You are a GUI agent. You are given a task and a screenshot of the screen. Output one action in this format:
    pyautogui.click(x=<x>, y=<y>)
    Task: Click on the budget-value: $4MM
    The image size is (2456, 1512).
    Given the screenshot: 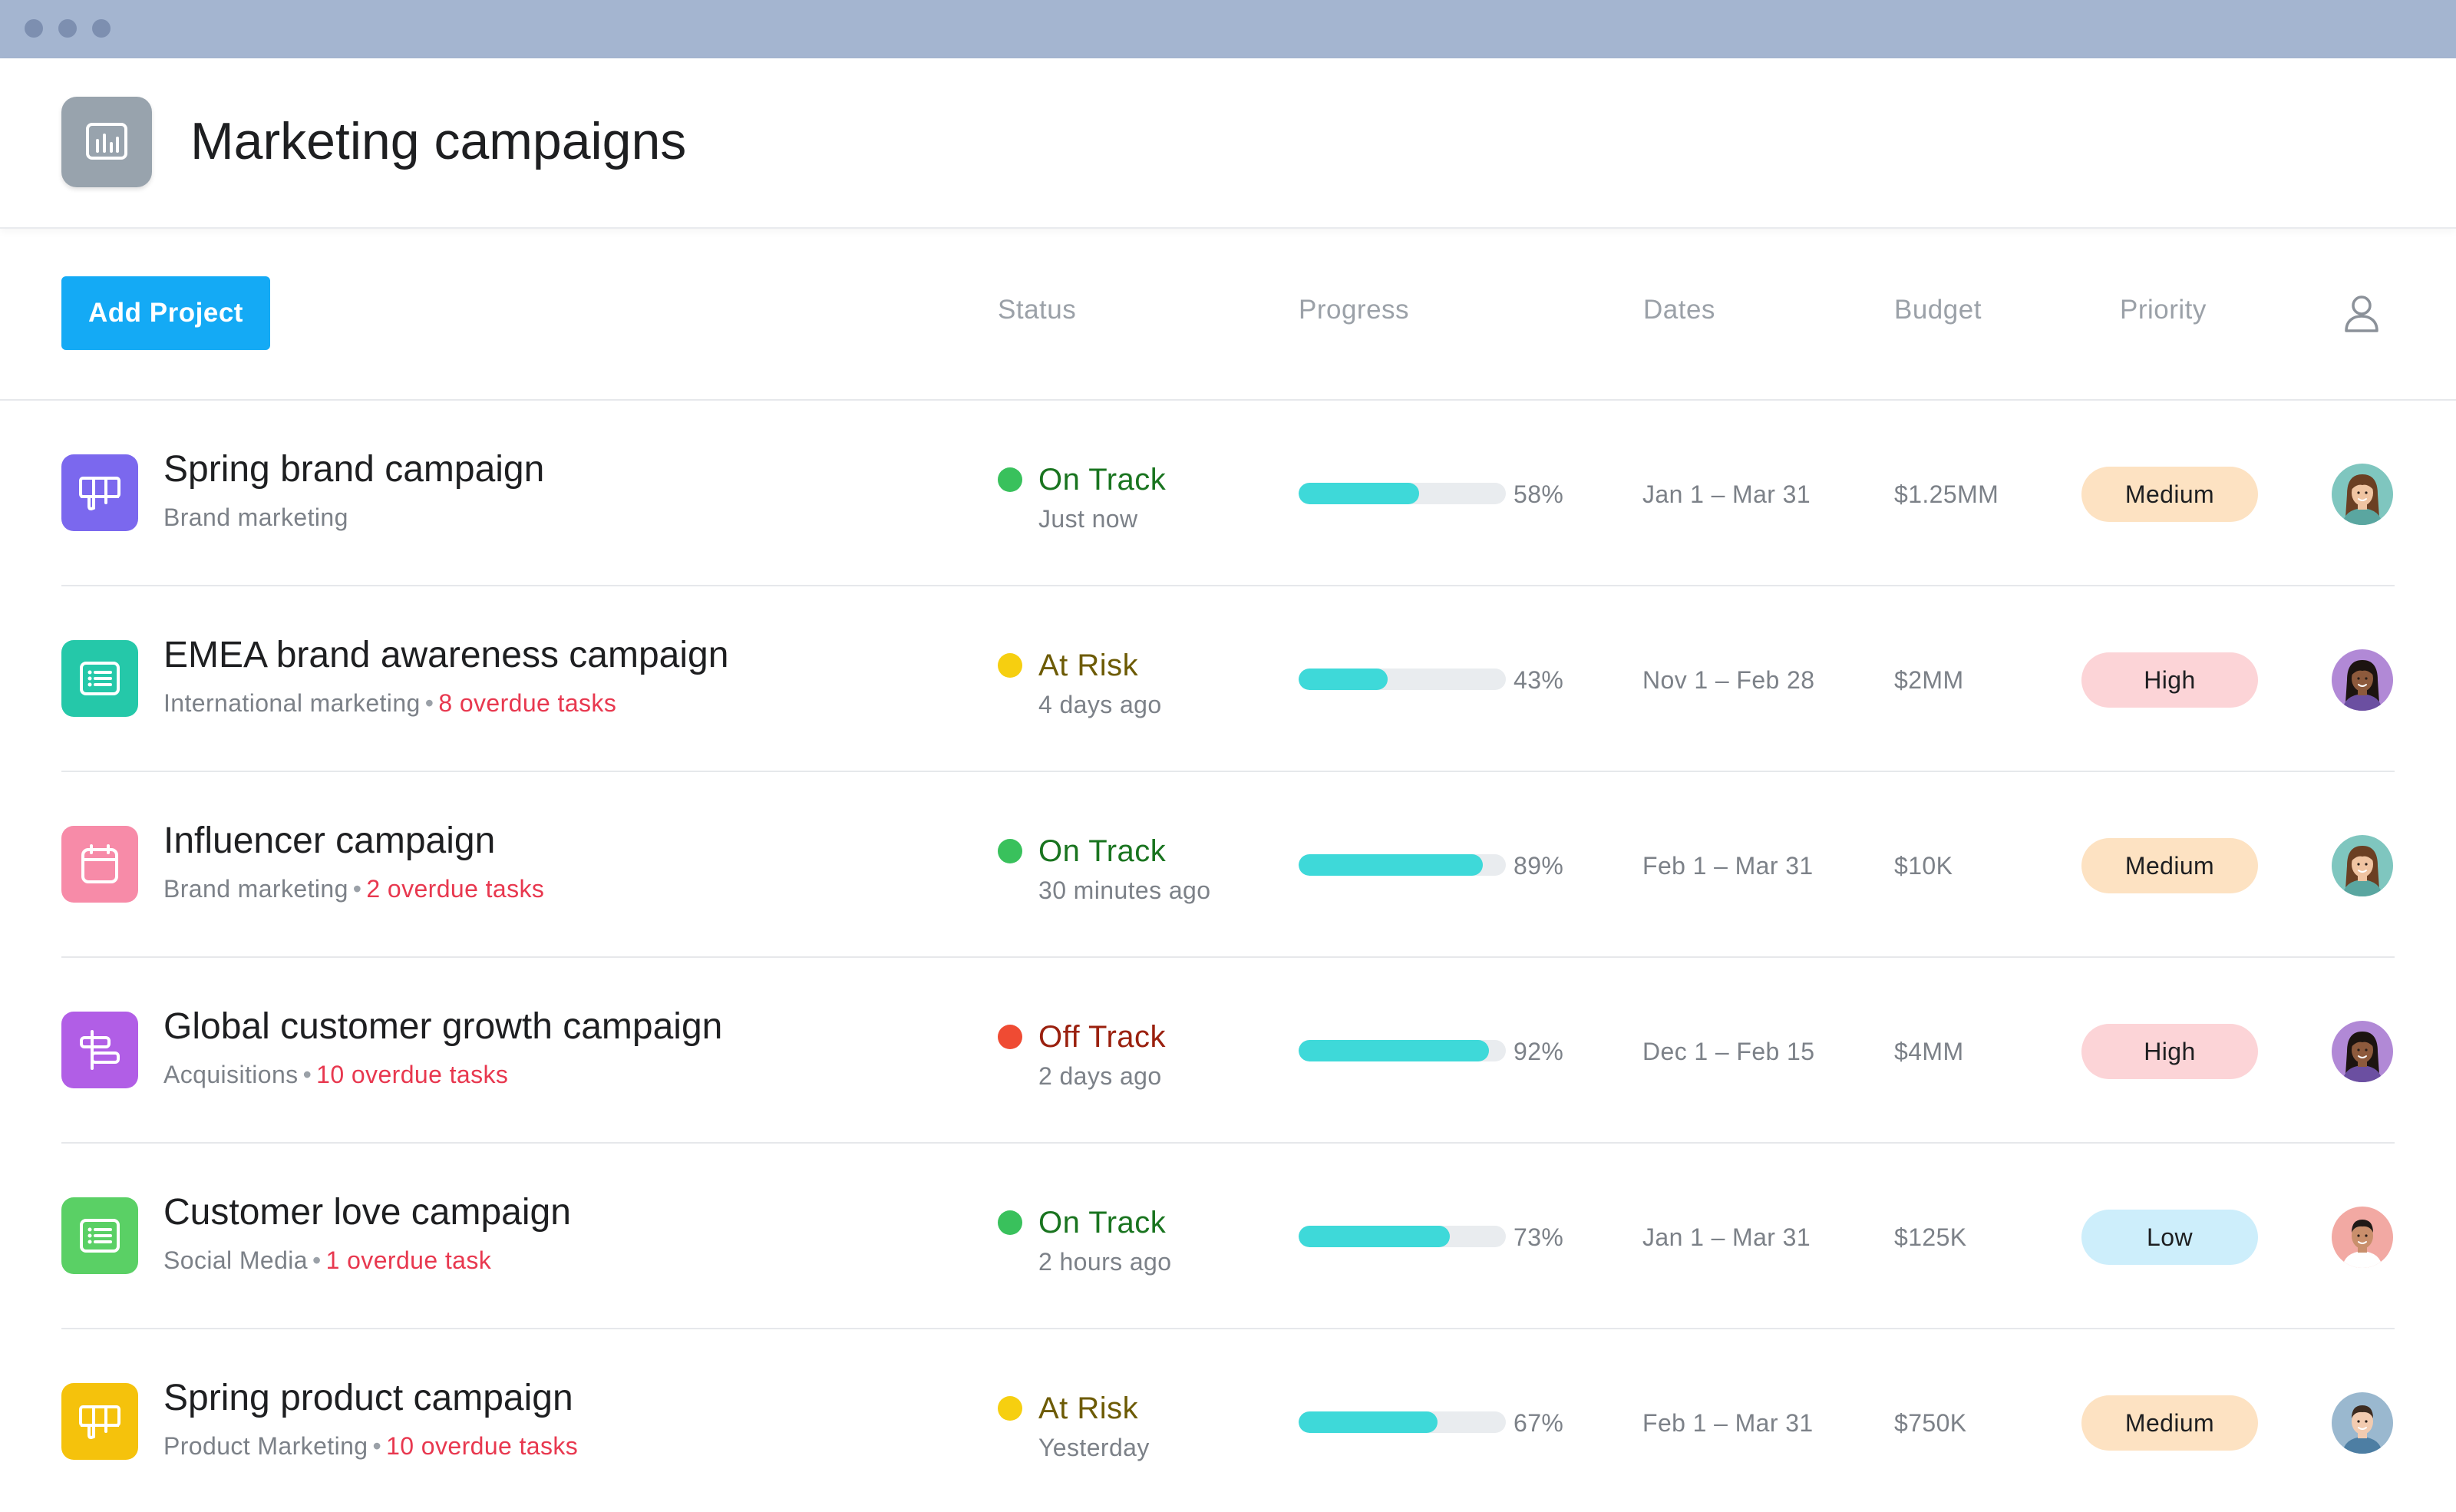 What is the action you would take?
    pyautogui.click(x=1929, y=1051)
    